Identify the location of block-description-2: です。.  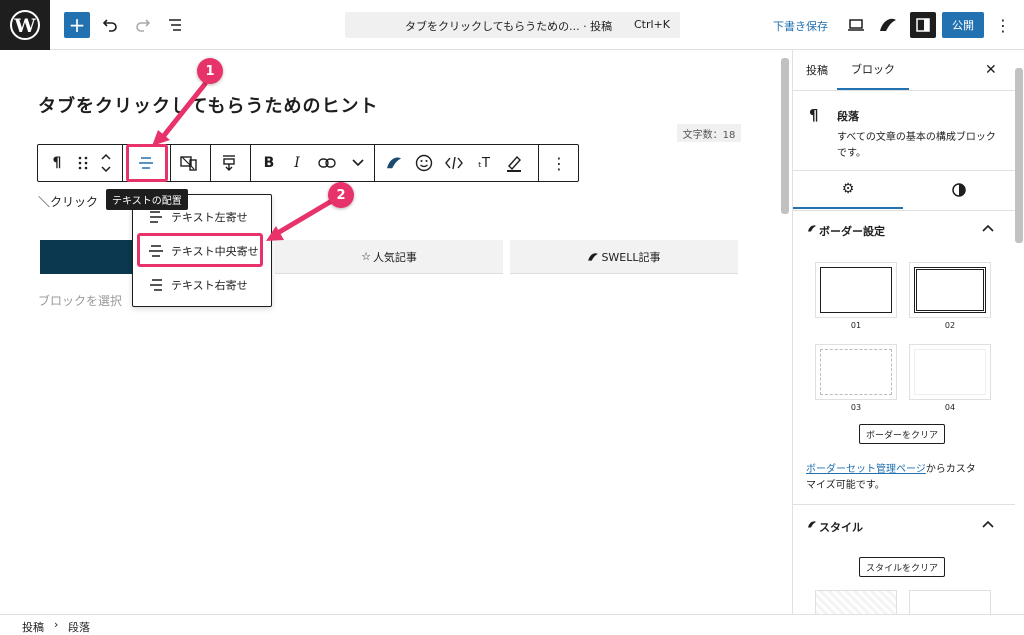
(851, 153).